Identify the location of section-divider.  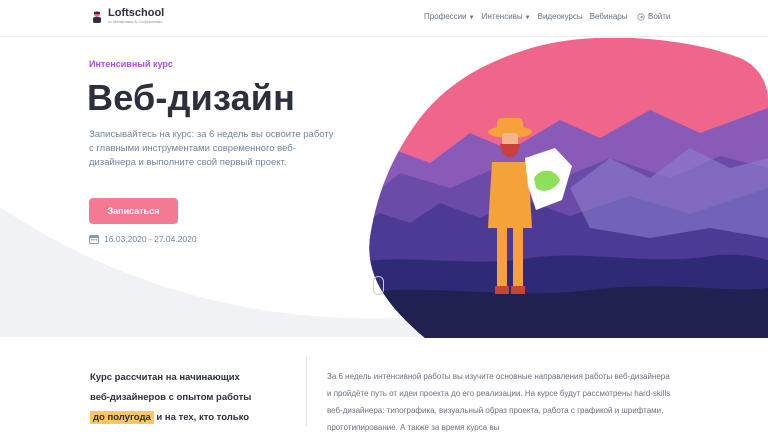
(306, 391).